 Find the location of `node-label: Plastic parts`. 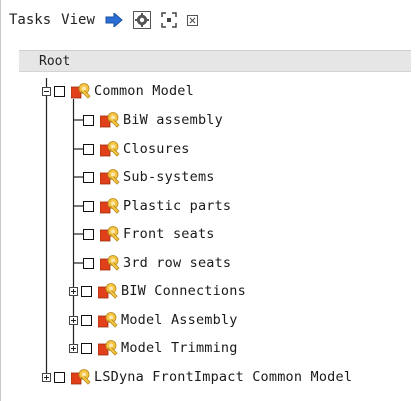

node-label: Plastic parts is located at coordinates (177, 206).